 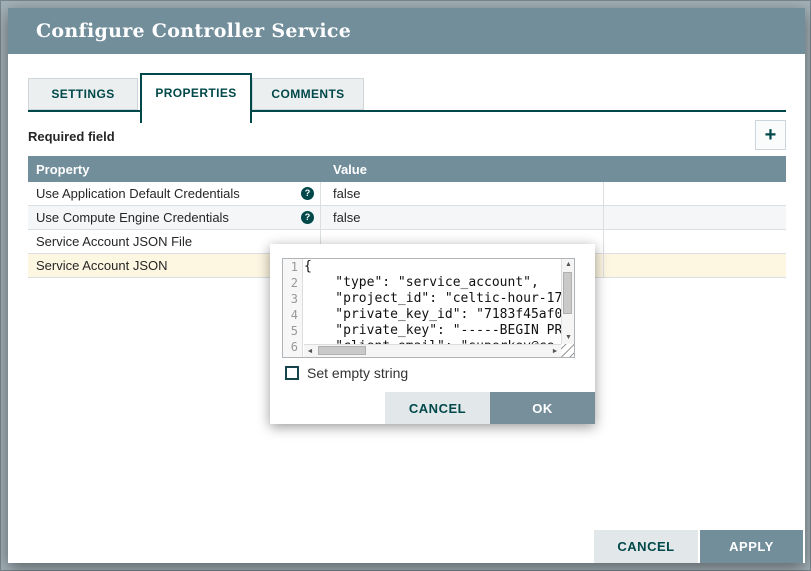 What do you see at coordinates (63, 169) in the screenshot?
I see `column-header-property: Property` at bounding box center [63, 169].